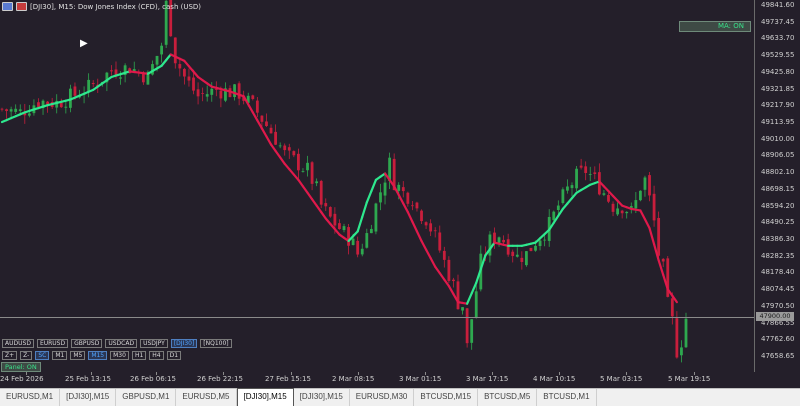 This screenshot has width=800, height=406. Describe the element at coordinates (216, 343) in the screenshot. I see `symbol-button-nq100: [NQ100]` at that location.